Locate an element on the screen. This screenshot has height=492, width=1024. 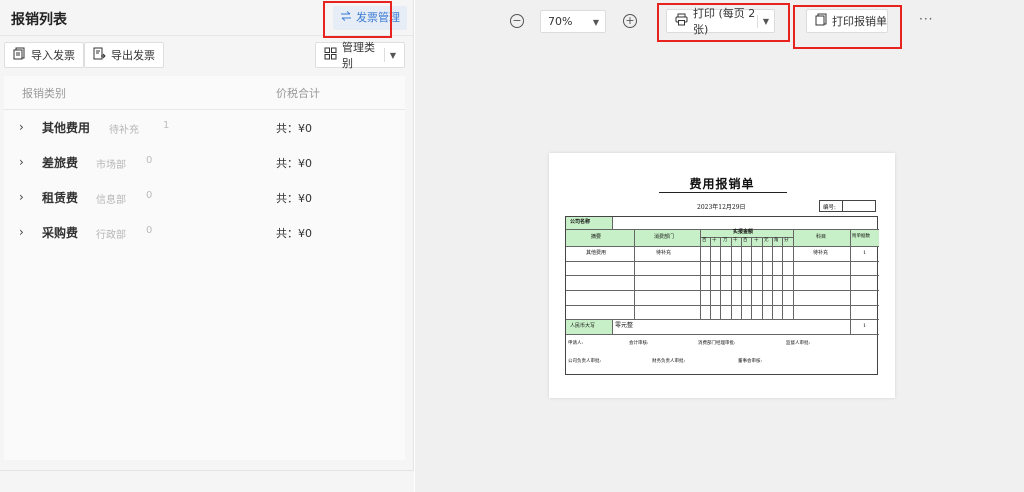
document-number-box: 编号: is located at coordinates (847, 206).